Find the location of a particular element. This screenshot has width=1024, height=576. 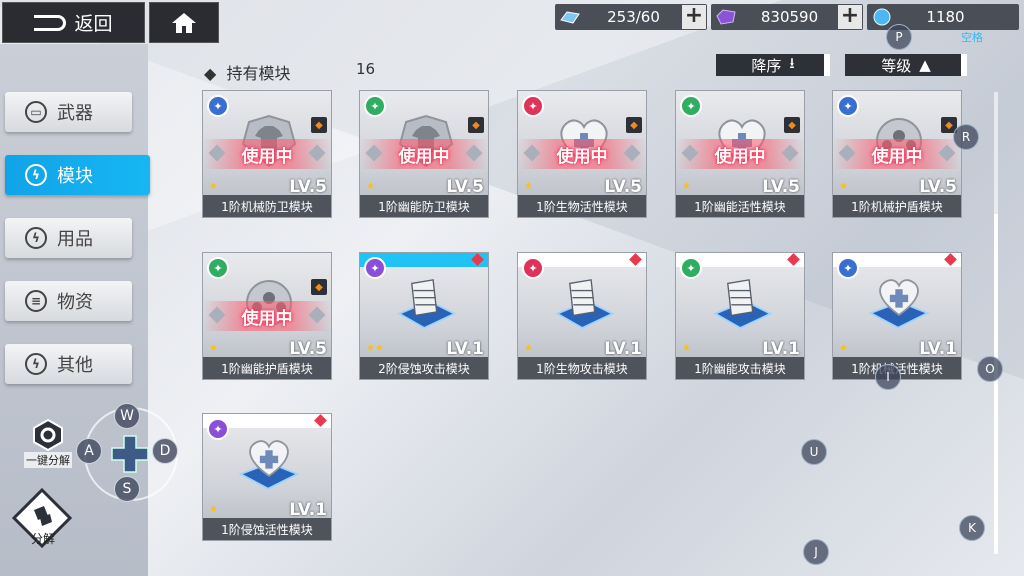

key-hint-o: O is located at coordinates (990, 369).